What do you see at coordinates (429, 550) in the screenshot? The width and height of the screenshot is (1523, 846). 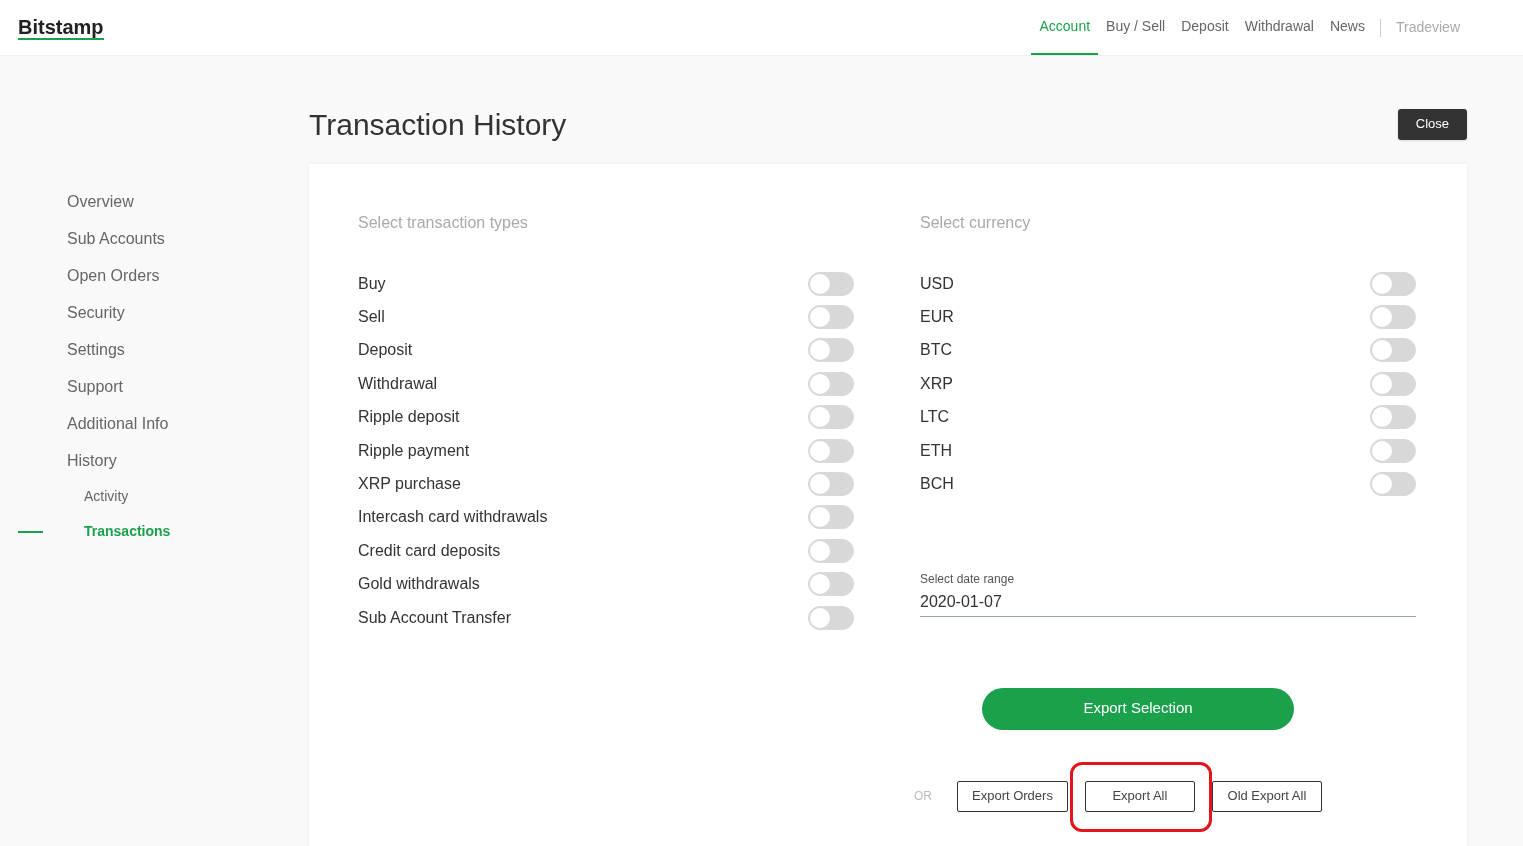 I see `option-label: Credit card deposits` at bounding box center [429, 550].